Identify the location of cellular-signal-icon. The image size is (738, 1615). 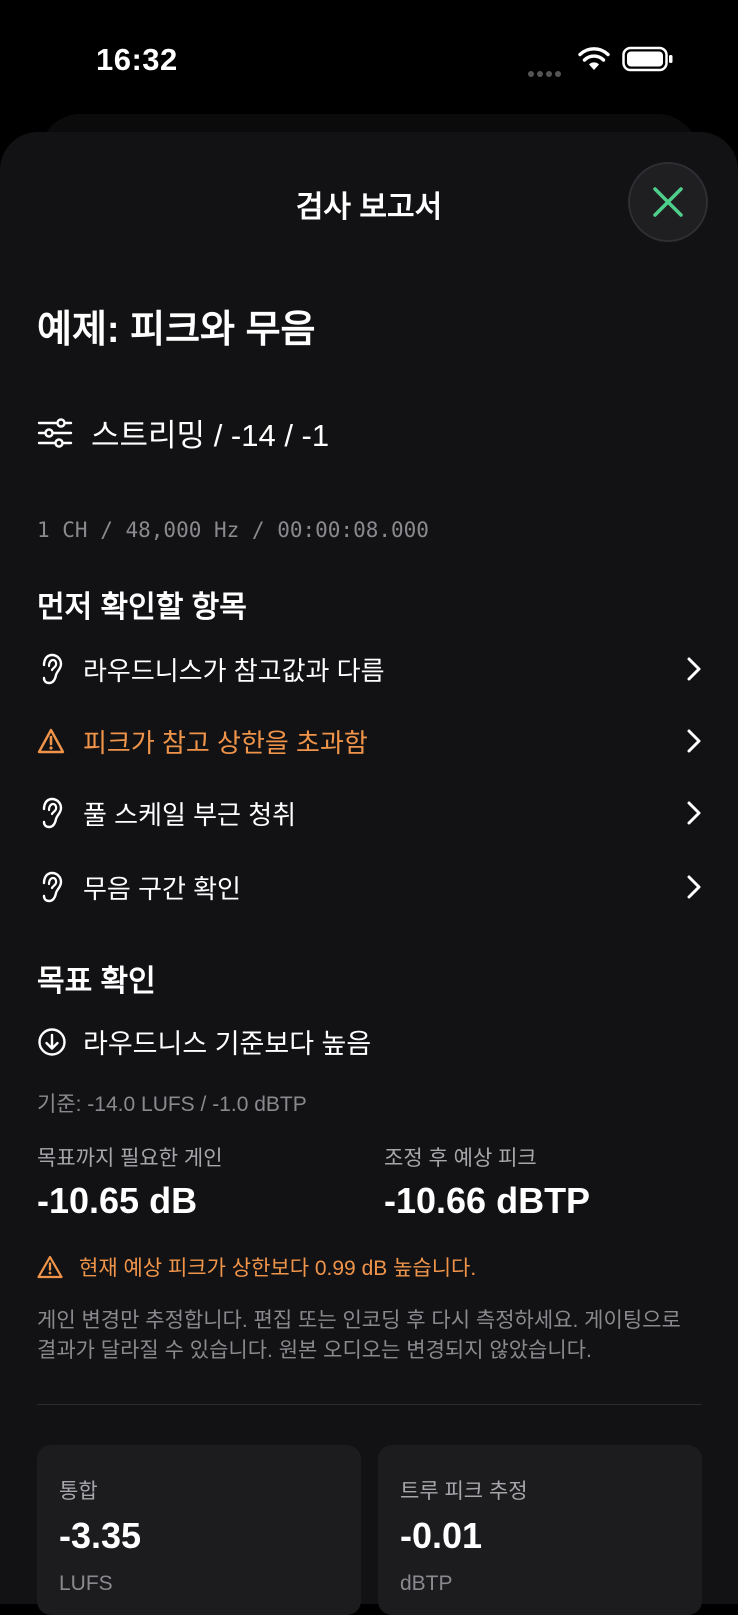
(546, 73).